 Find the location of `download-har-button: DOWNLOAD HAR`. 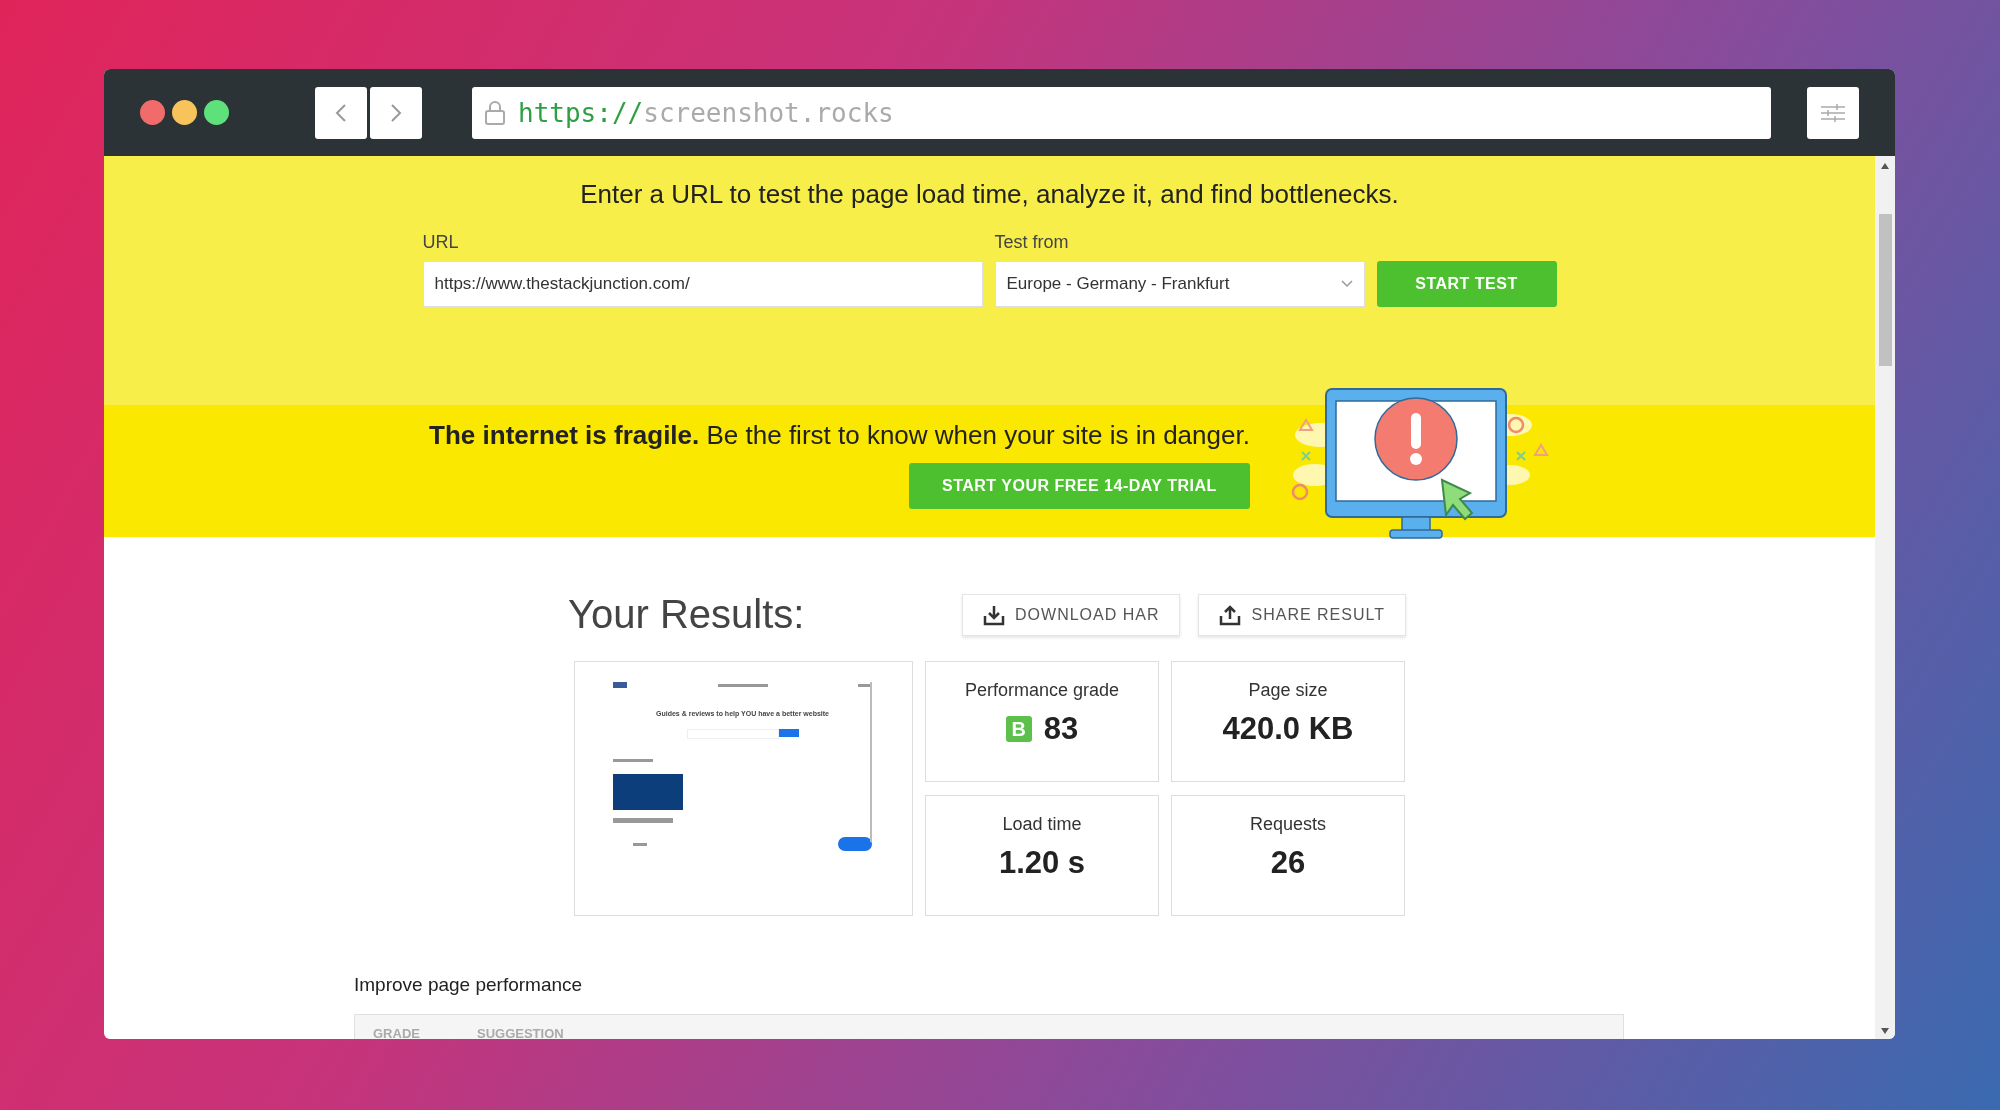

download-har-button: DOWNLOAD HAR is located at coordinates (1071, 614).